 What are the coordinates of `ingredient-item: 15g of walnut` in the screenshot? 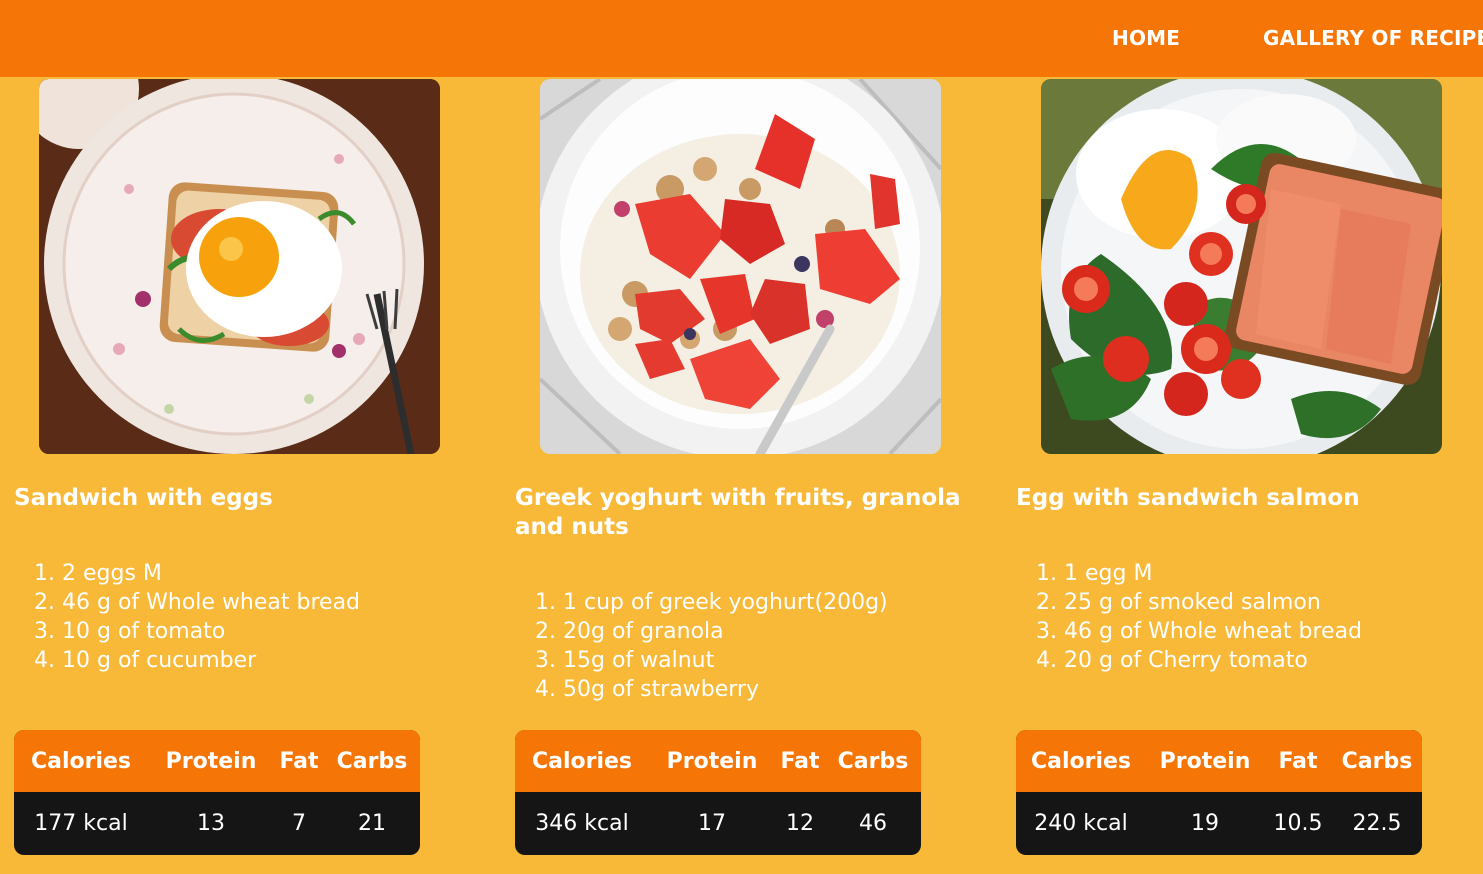 It's located at (639, 660).